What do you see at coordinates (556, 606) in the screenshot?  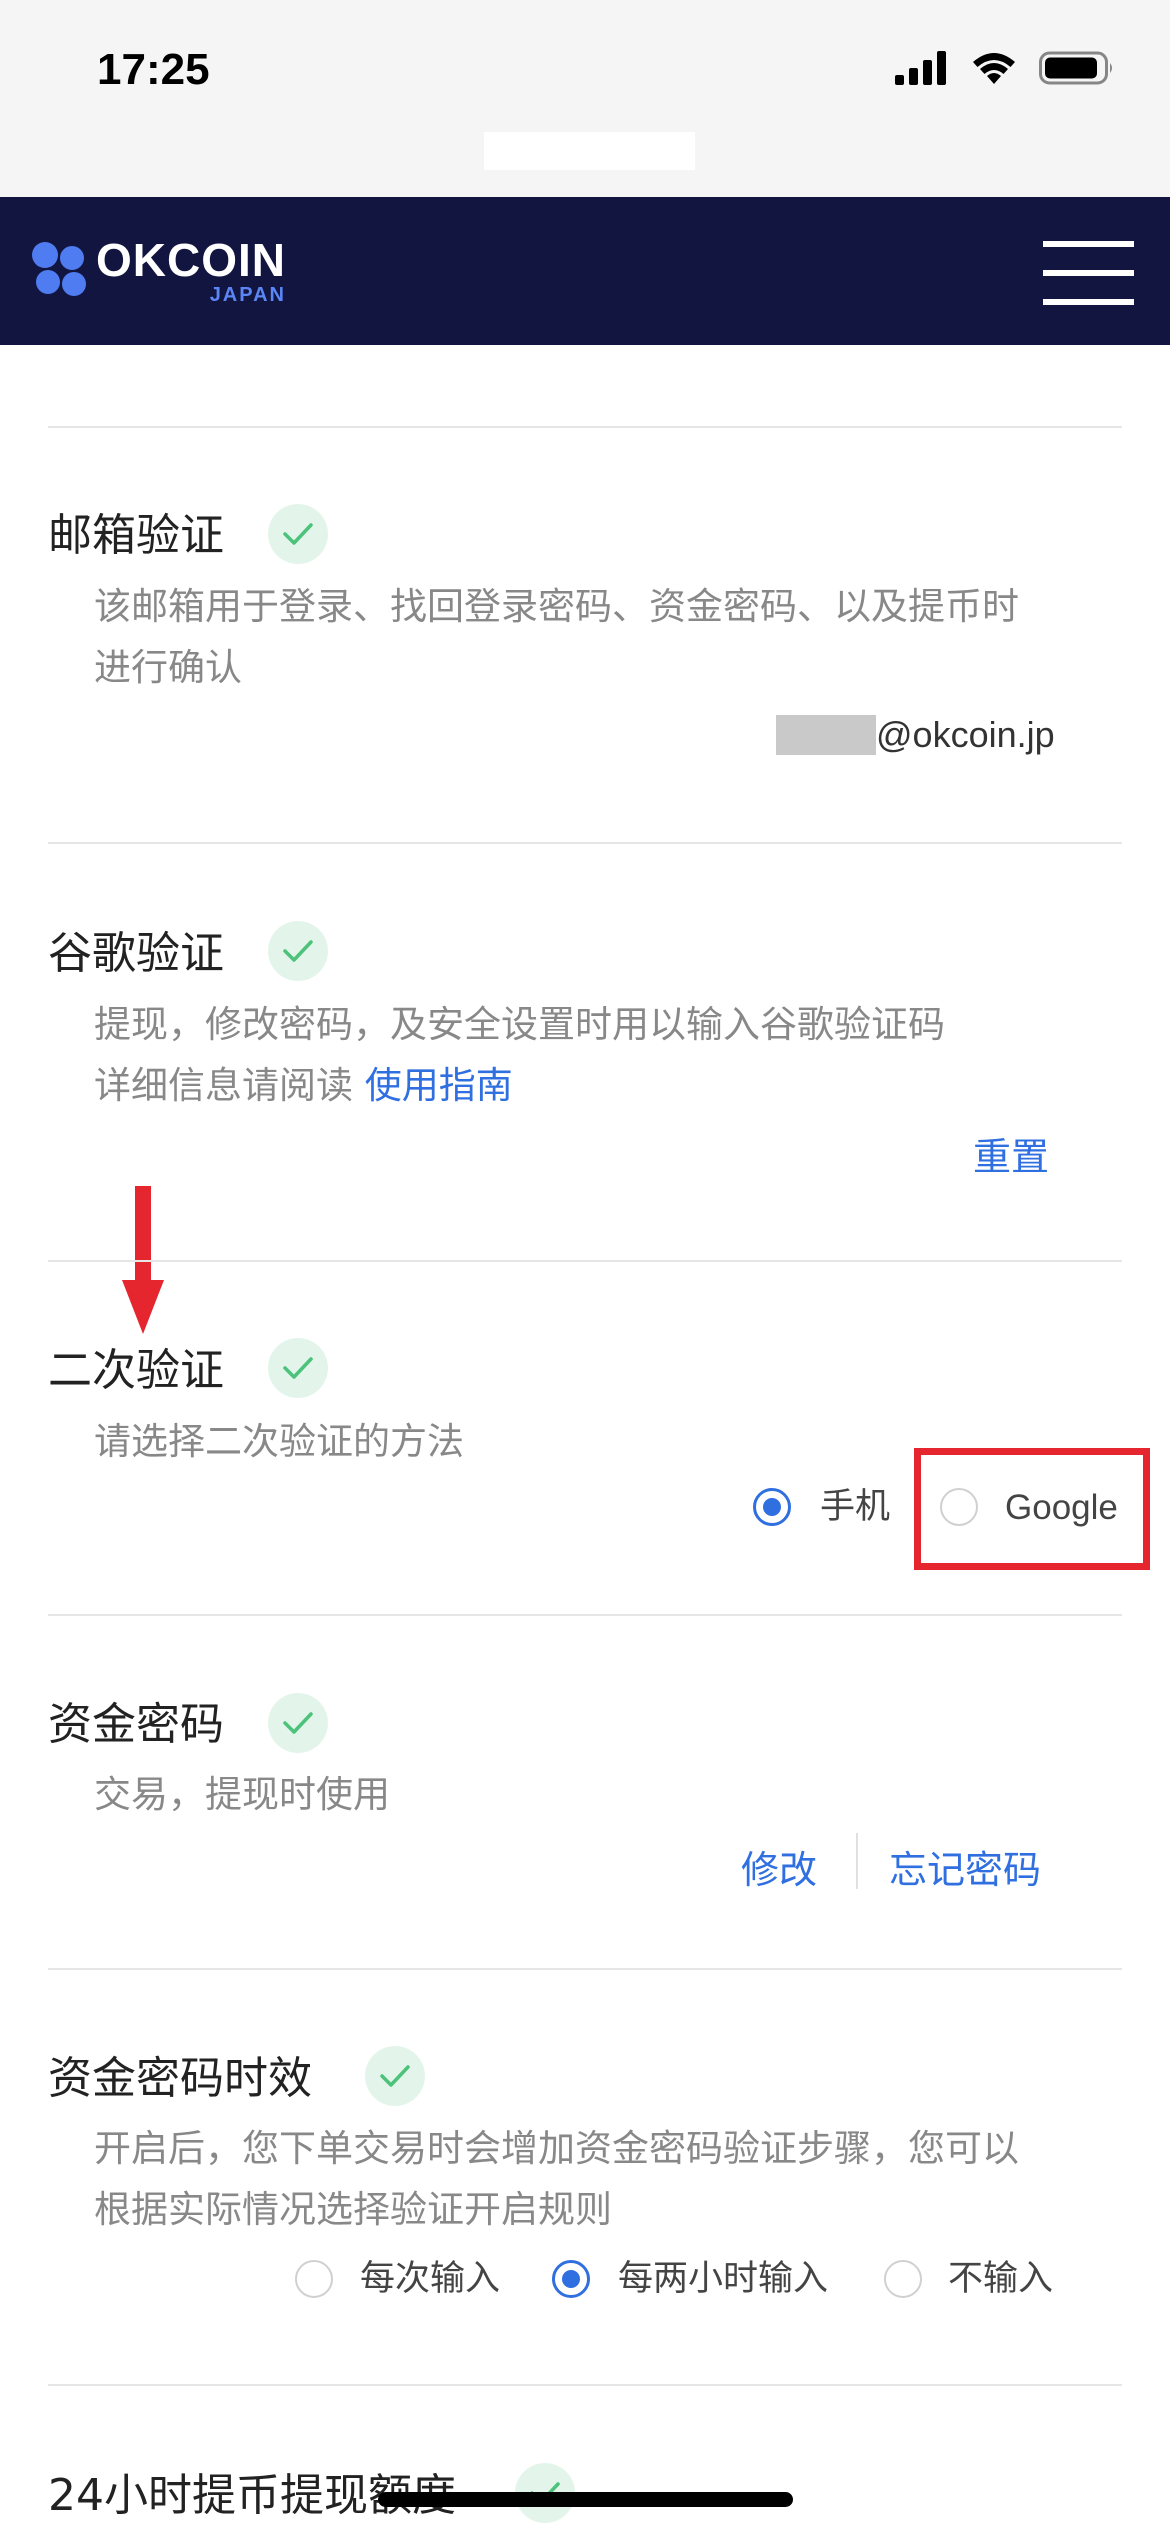 I see `email-verification-desc-1: 该邮箱用于登录、找回登录密码、资金密码、以及提币时` at bounding box center [556, 606].